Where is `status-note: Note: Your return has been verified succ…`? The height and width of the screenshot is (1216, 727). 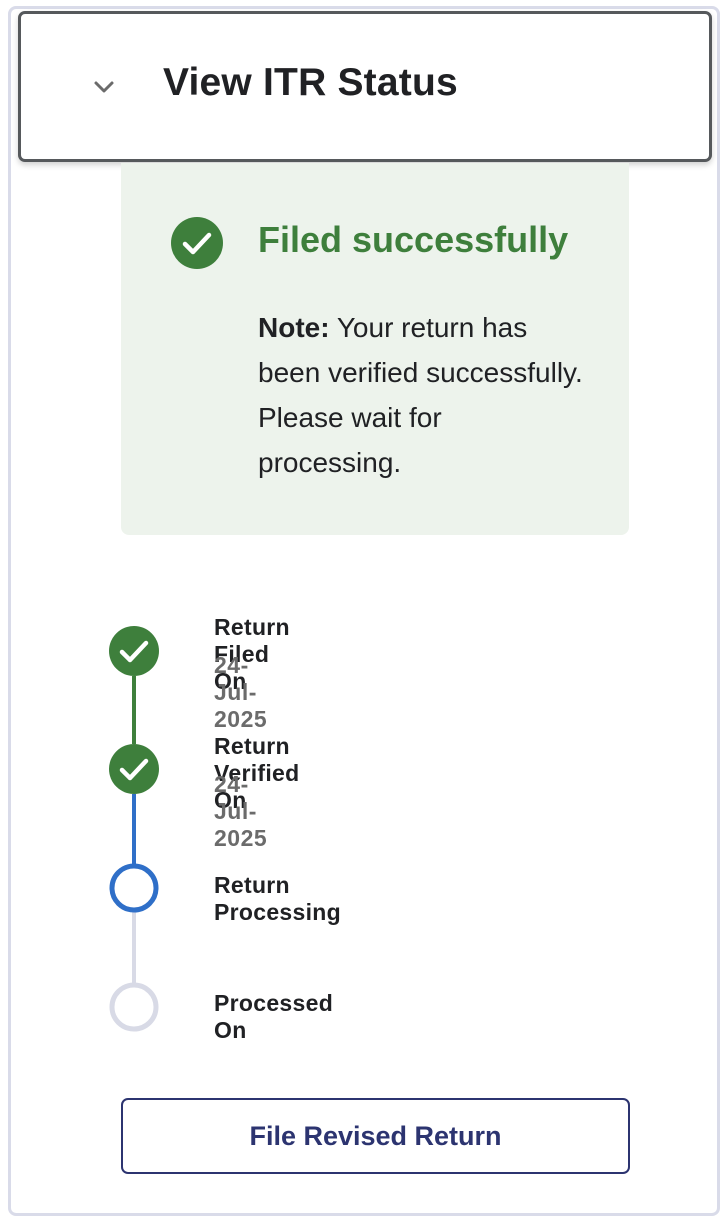
status-note: Note: Your return has been verified succ… is located at coordinates (423, 395).